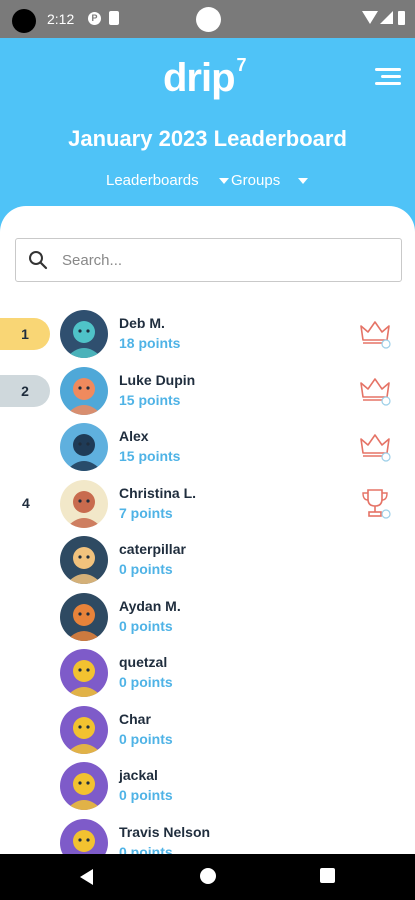 This screenshot has height=900, width=415. Describe the element at coordinates (150, 605) in the screenshot. I see `player-name: Aydan M.` at that location.